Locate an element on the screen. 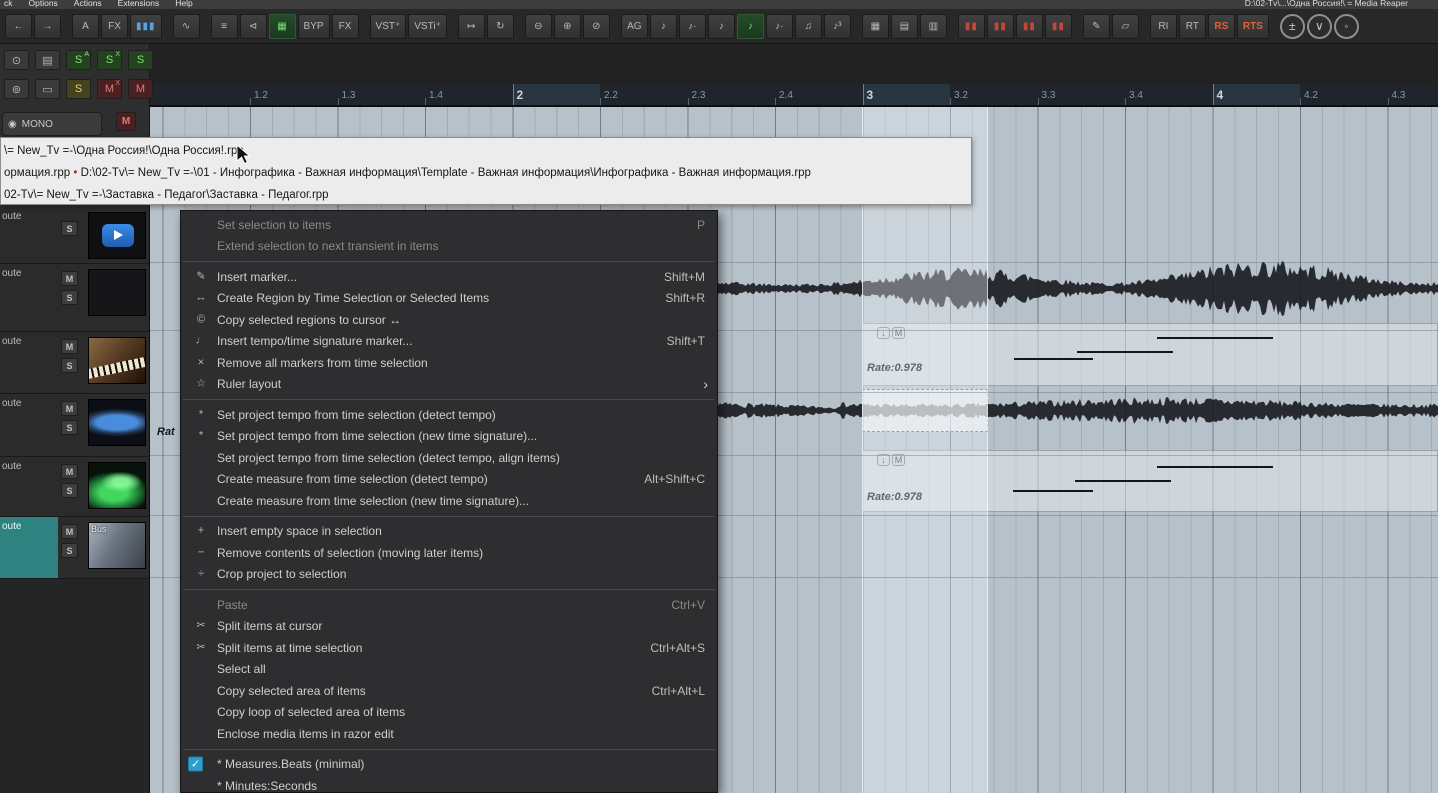  menu-item: Set selection to items P is located at coordinates (449, 225).